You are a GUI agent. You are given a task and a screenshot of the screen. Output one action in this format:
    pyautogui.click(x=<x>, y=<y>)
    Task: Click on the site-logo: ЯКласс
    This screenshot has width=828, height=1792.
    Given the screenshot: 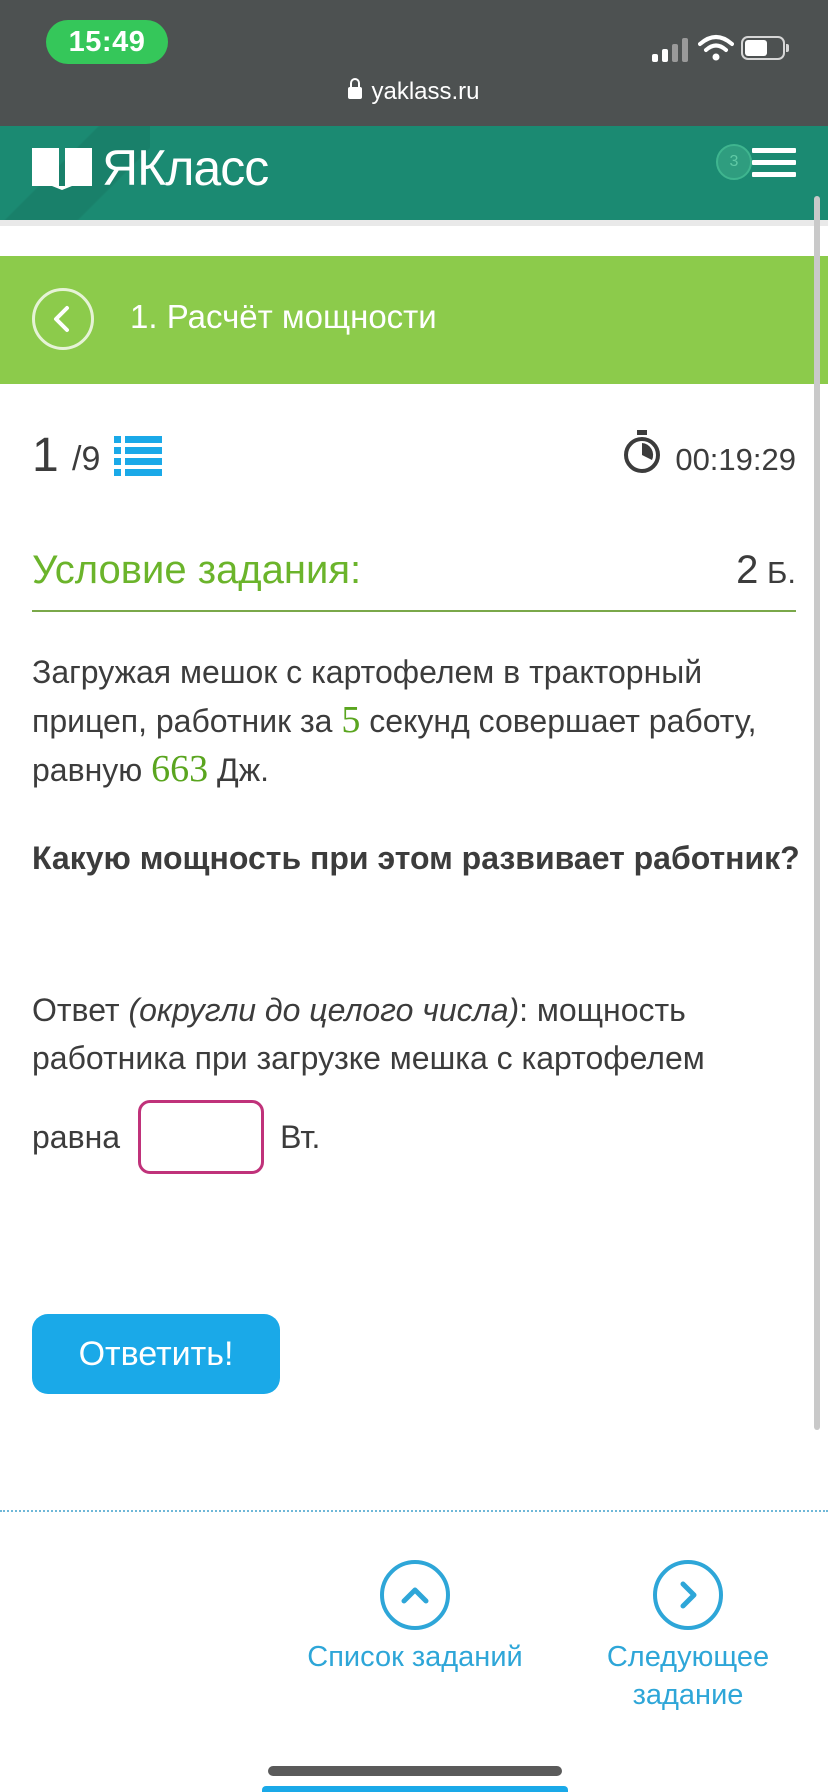 What is the action you would take?
    pyautogui.click(x=150, y=168)
    